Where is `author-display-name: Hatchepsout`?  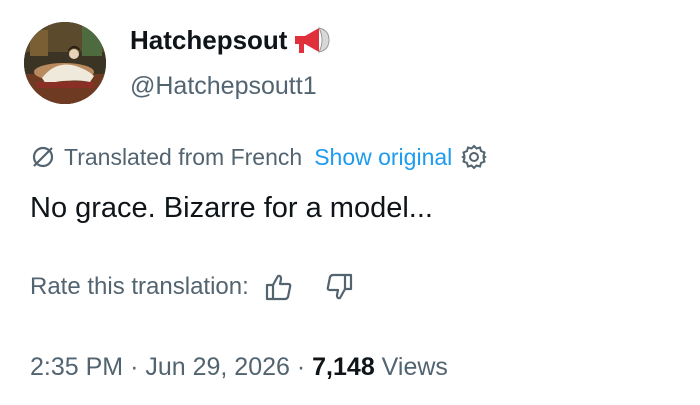
author-display-name: Hatchepsout is located at coordinates (231, 40).